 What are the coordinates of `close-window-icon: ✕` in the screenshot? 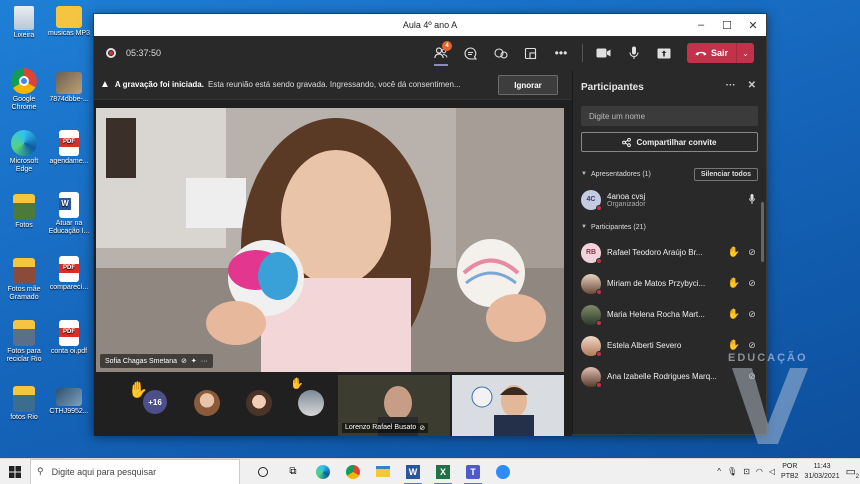 It's located at (753, 25).